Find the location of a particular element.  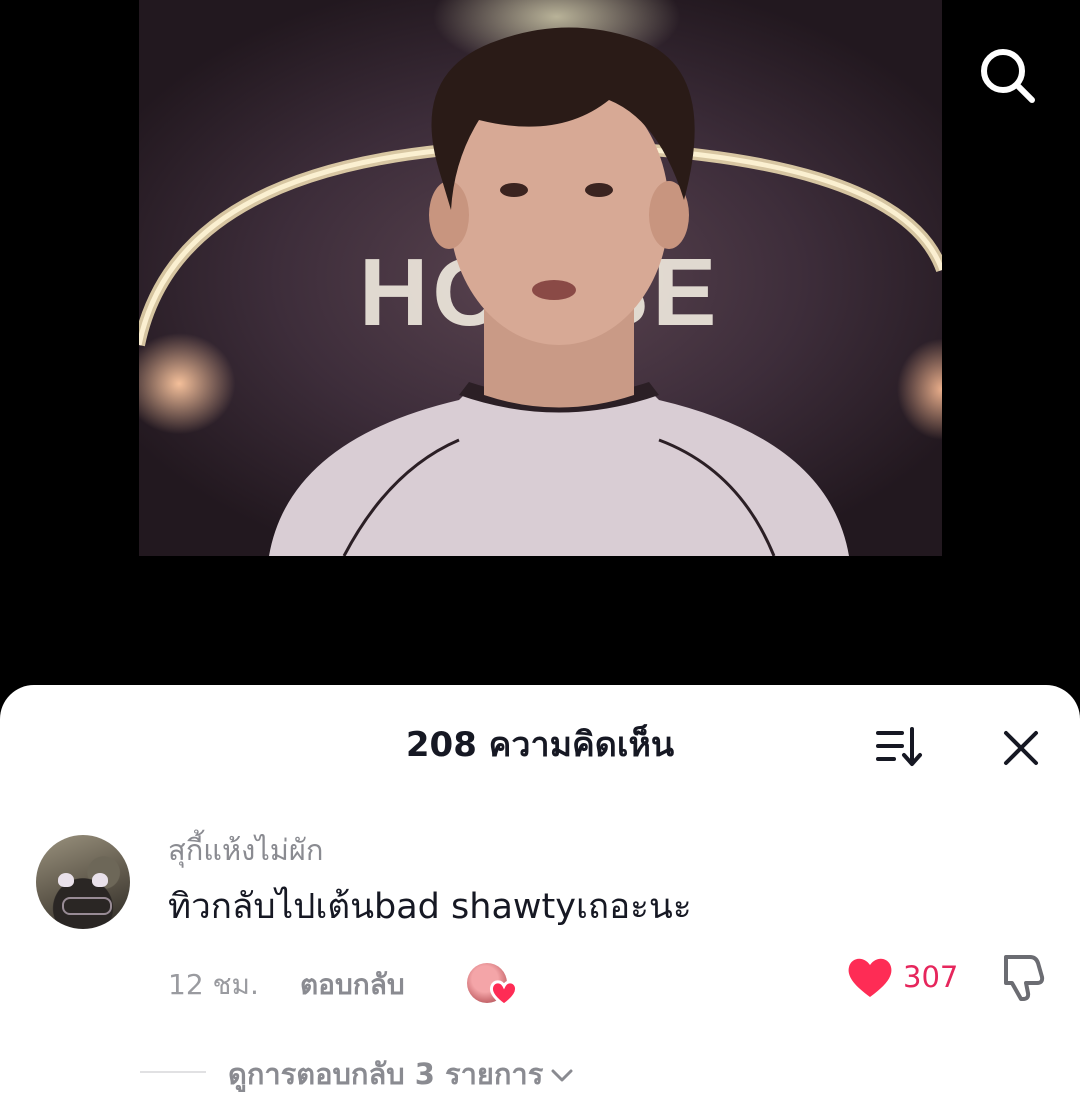

close-button is located at coordinates (1021, 748).